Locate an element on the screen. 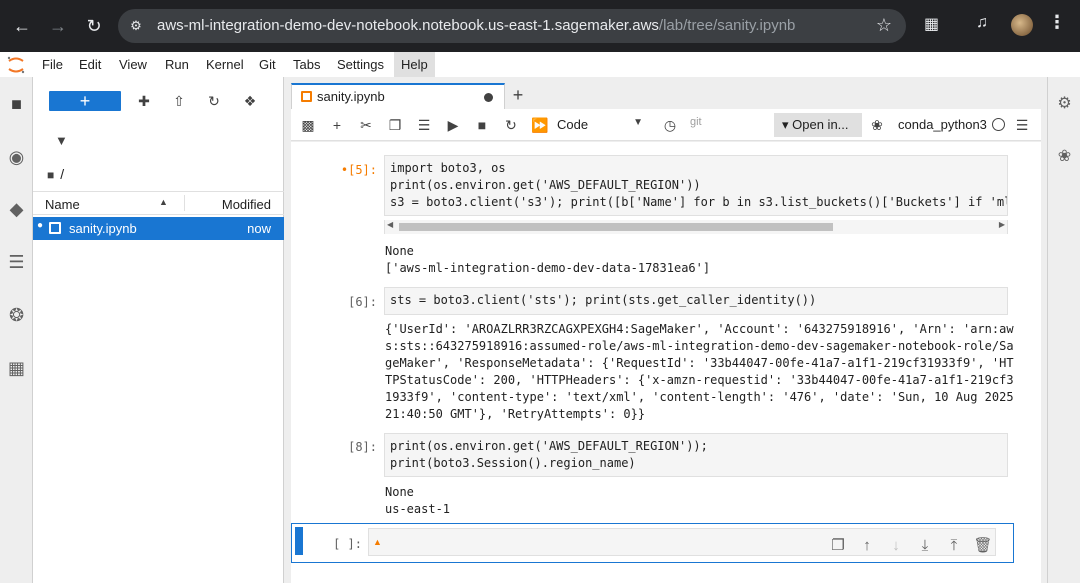 The height and width of the screenshot is (583, 1080). debugger-icon: ❀ is located at coordinates (877, 125).